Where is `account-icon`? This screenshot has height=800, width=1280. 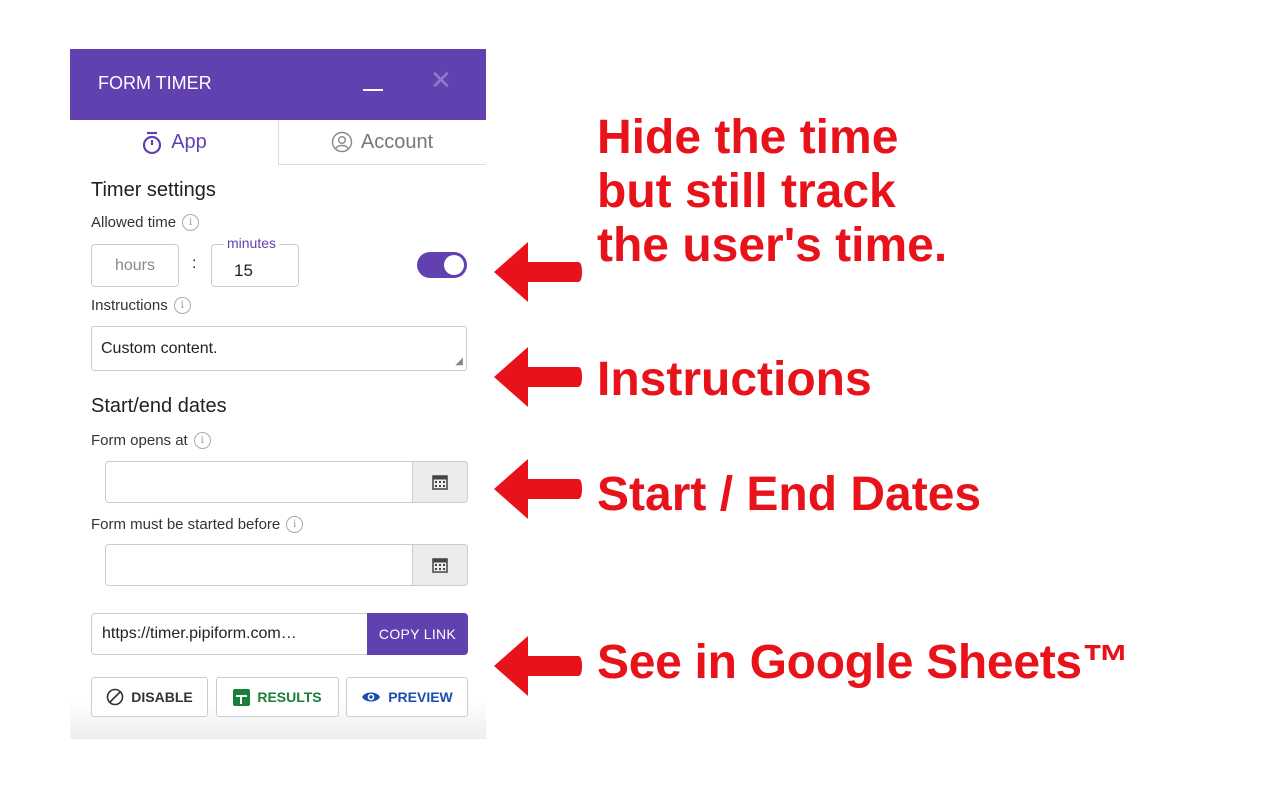
account-icon is located at coordinates (342, 142).